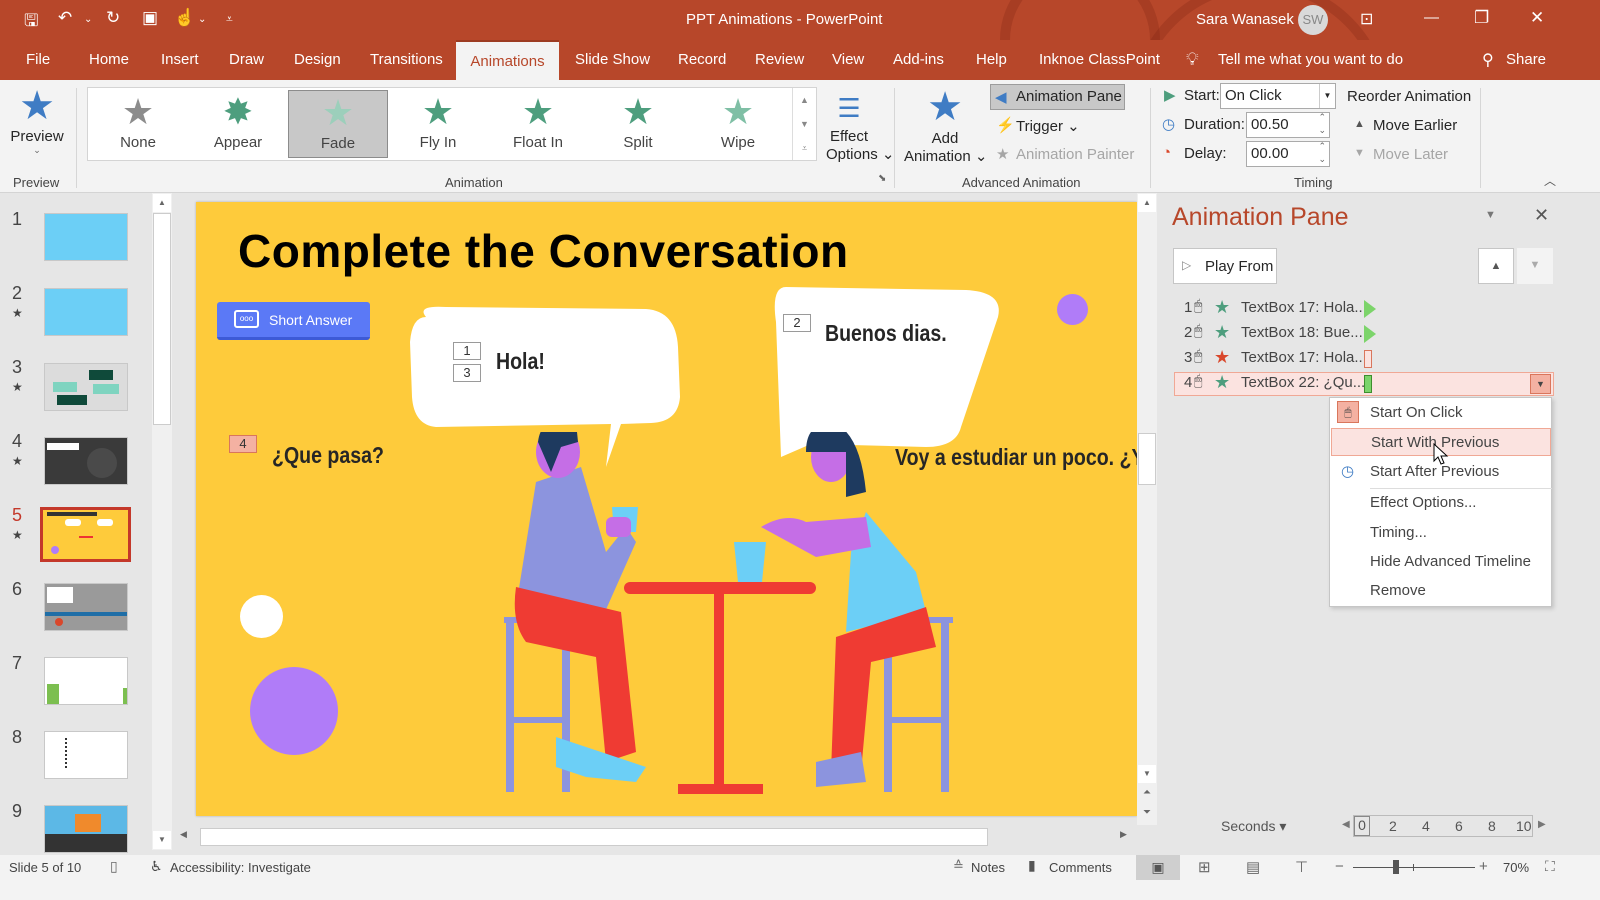  What do you see at coordinates (1278, 96) in the screenshot?
I see `start-select: On Click ▼` at bounding box center [1278, 96].